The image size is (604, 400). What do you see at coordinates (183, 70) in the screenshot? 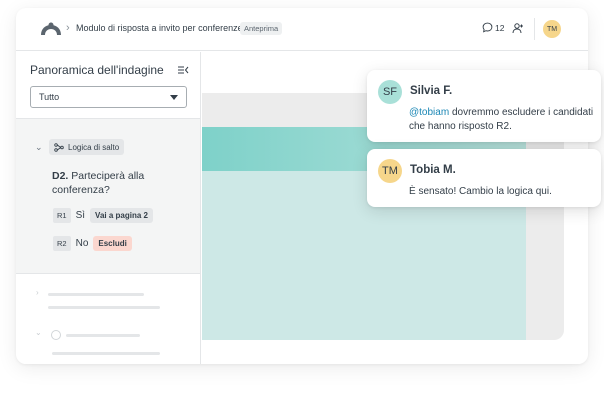
I see `collapse-sidebar-icon` at bounding box center [183, 70].